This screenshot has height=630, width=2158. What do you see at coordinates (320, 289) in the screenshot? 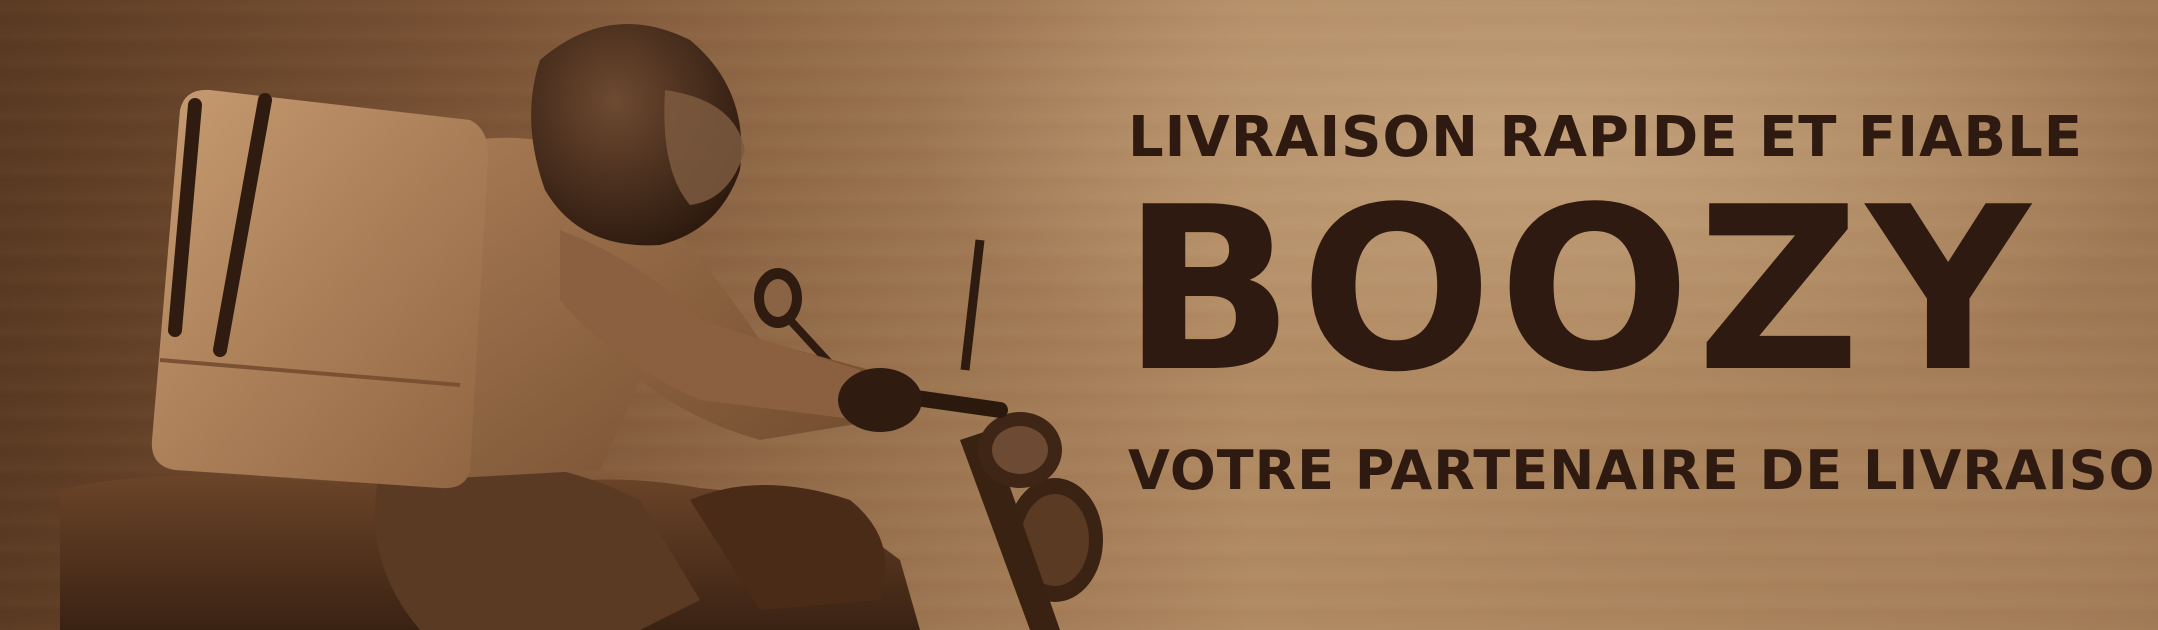
I see `delivery-bag-icon` at bounding box center [320, 289].